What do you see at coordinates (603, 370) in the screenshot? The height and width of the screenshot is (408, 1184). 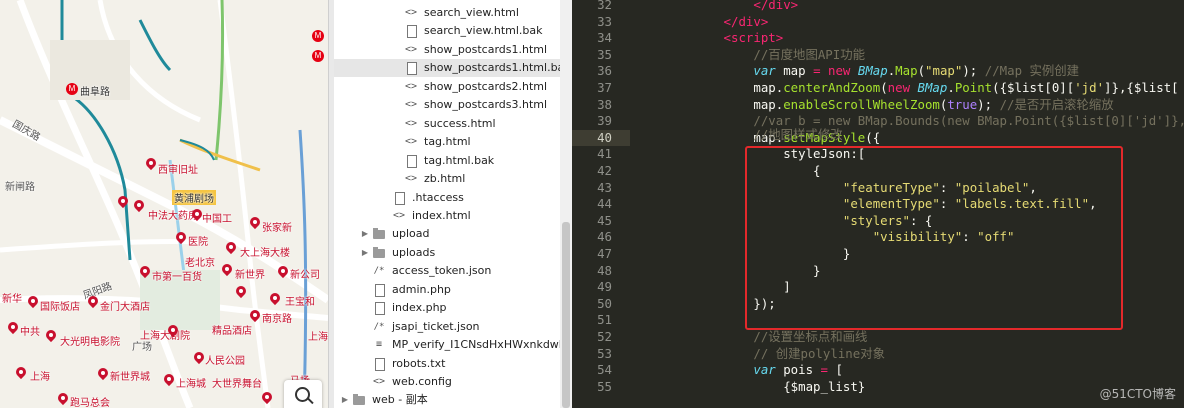 I see `line-number: 54` at bounding box center [603, 370].